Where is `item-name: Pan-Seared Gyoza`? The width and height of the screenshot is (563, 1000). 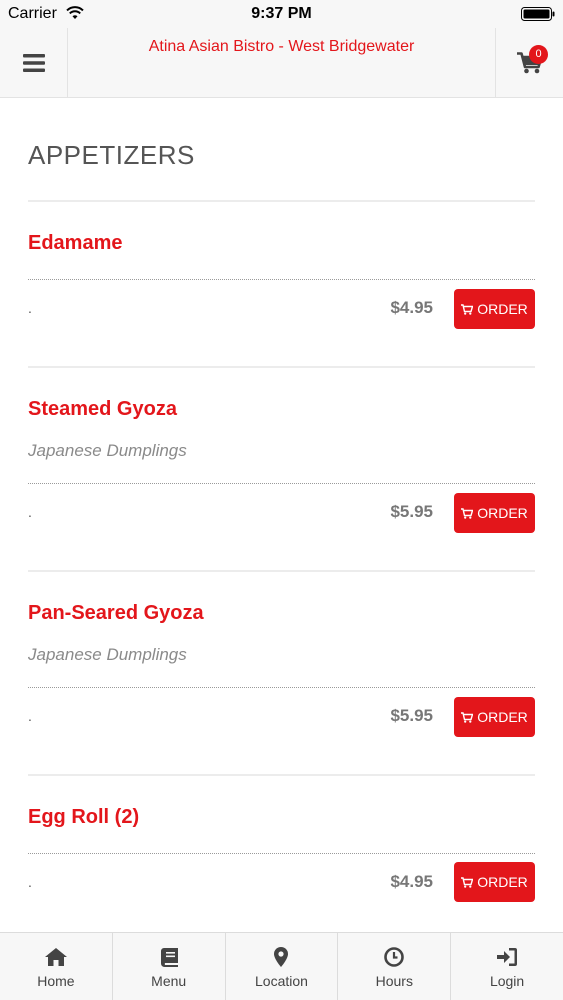 item-name: Pan-Seared Gyoza is located at coordinates (116, 613).